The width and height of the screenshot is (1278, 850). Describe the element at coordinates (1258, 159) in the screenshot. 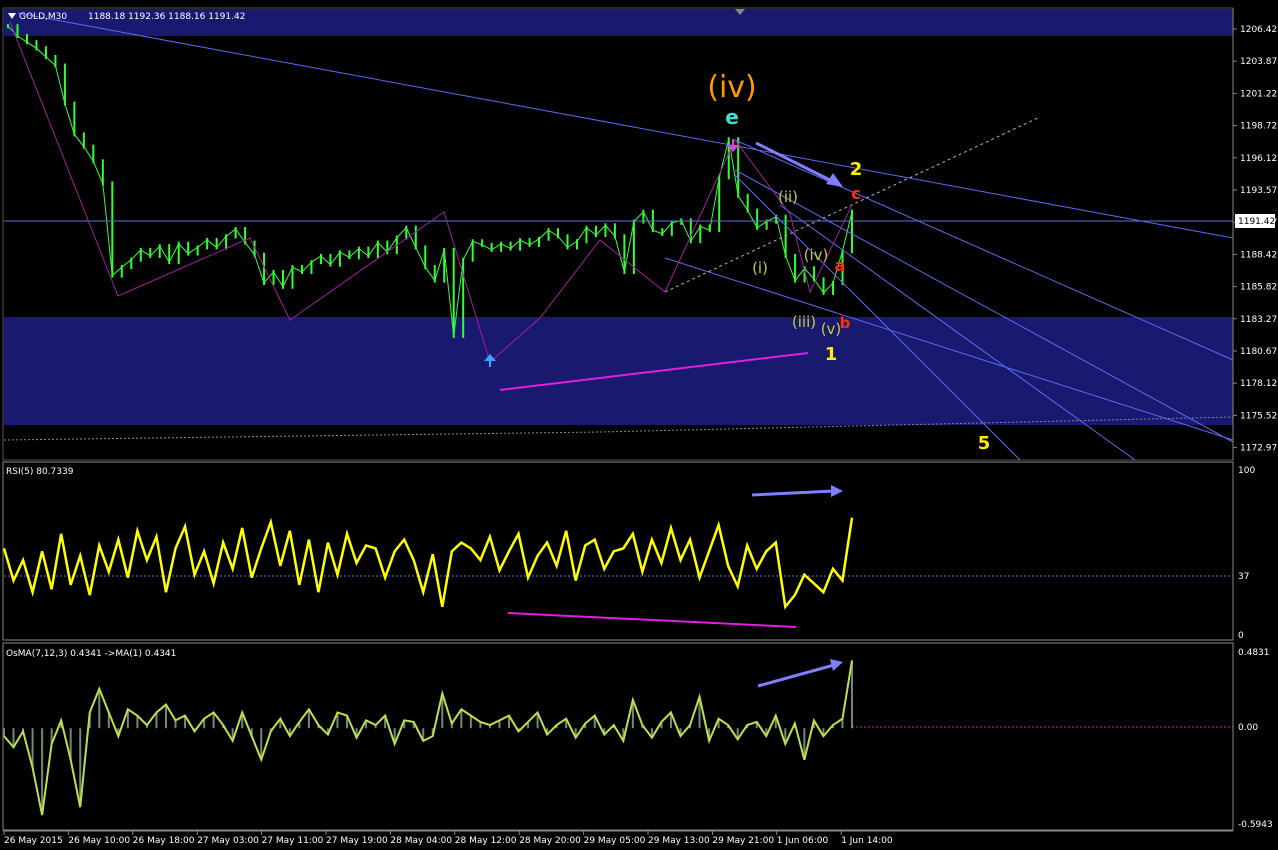

I see `price-tick-label: 1196.12` at that location.